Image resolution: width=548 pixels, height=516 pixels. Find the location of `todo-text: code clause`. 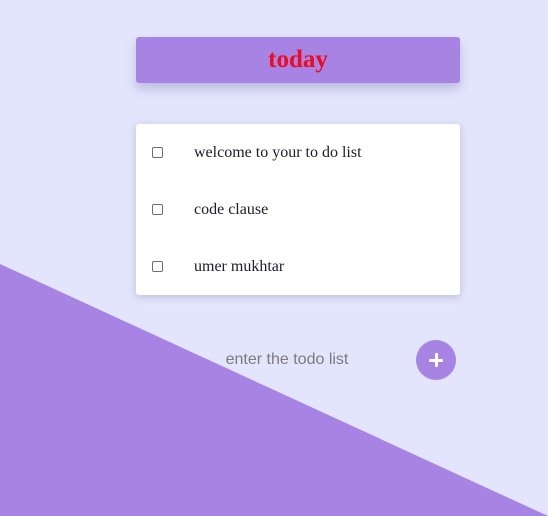

todo-text: code clause is located at coordinates (231, 209).